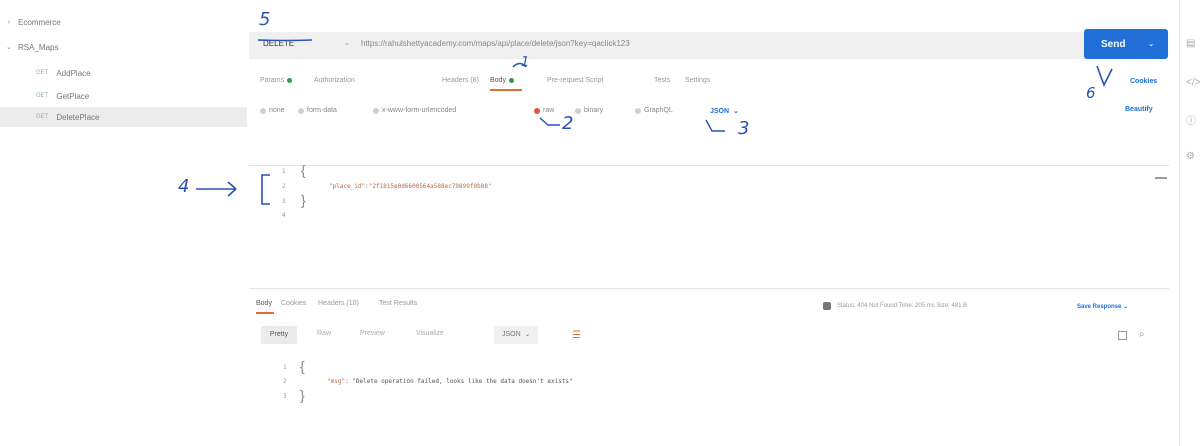 The width and height of the screenshot is (1203, 446). Describe the element at coordinates (184, 186) in the screenshot. I see `annotation-step-4: 4` at that location.